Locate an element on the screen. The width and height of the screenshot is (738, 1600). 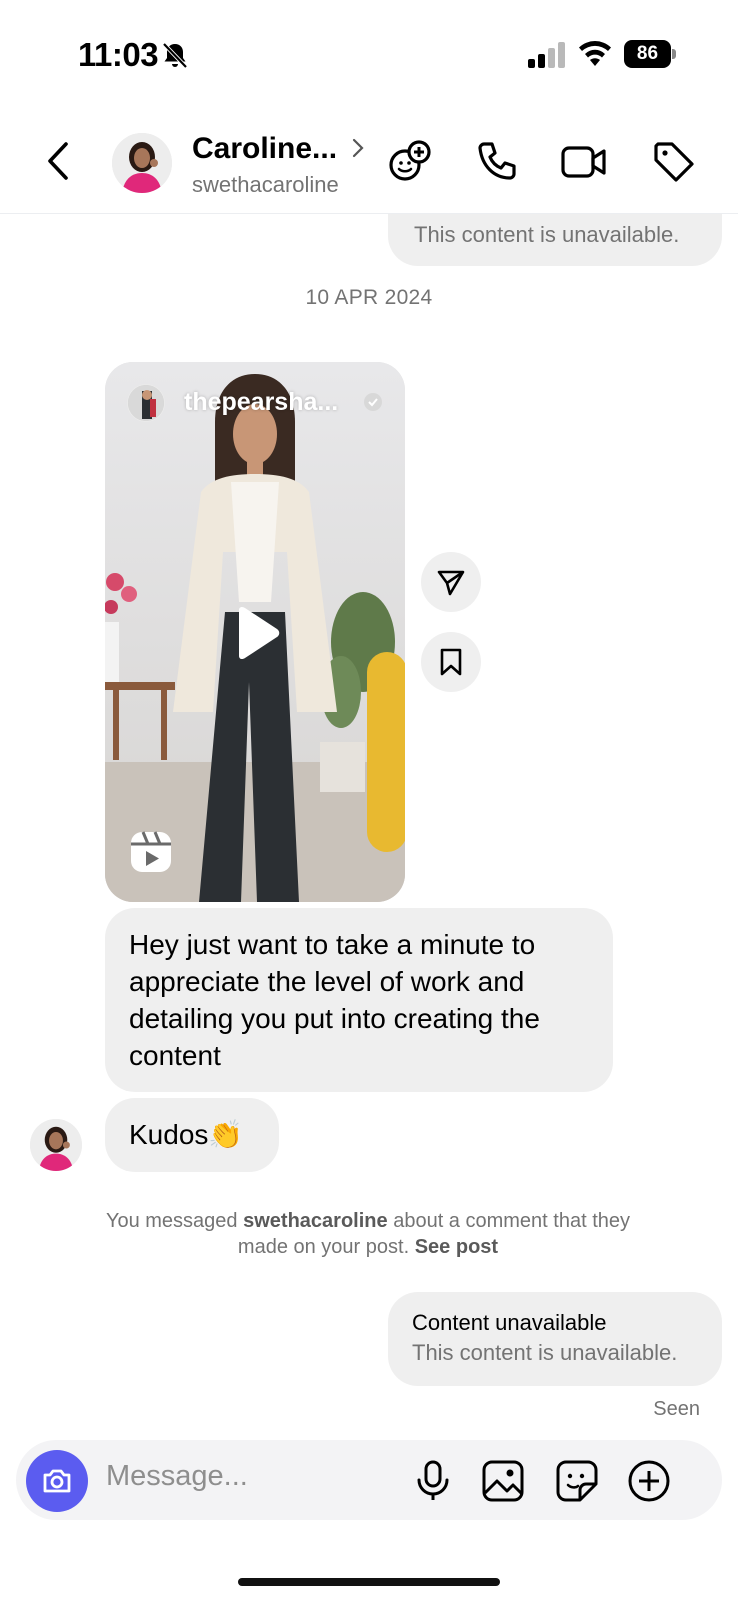
battery-level: 86 is located at coordinates (647, 54).